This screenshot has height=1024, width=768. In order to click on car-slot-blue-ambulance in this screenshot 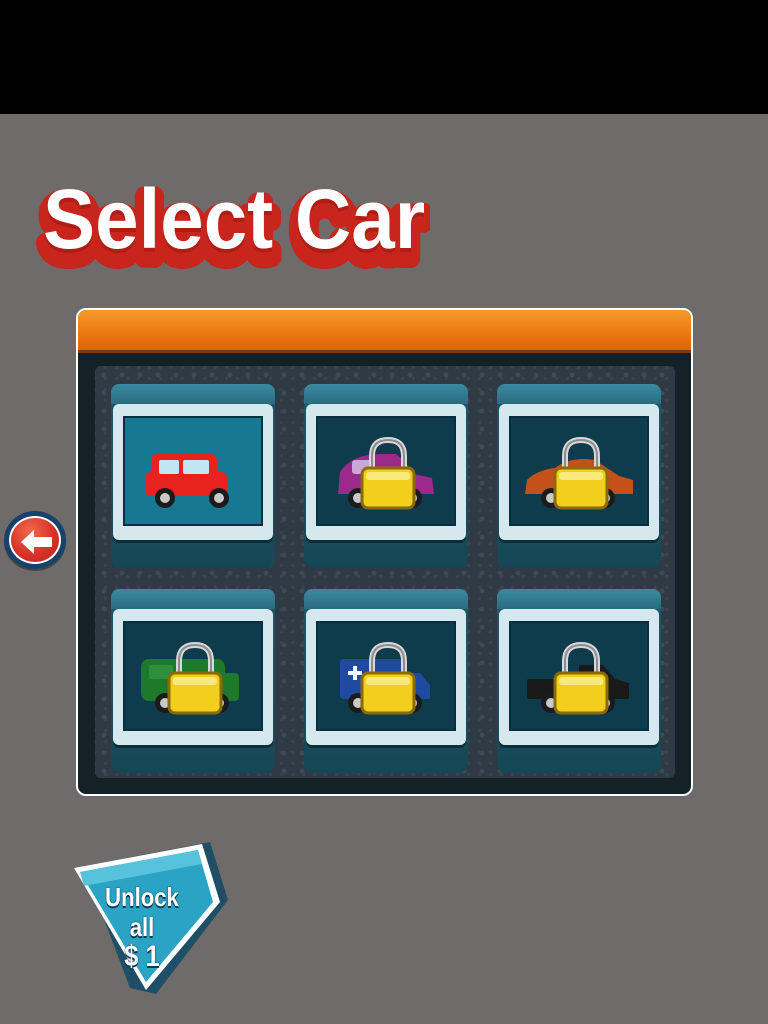, I will do `click(386, 681)`.